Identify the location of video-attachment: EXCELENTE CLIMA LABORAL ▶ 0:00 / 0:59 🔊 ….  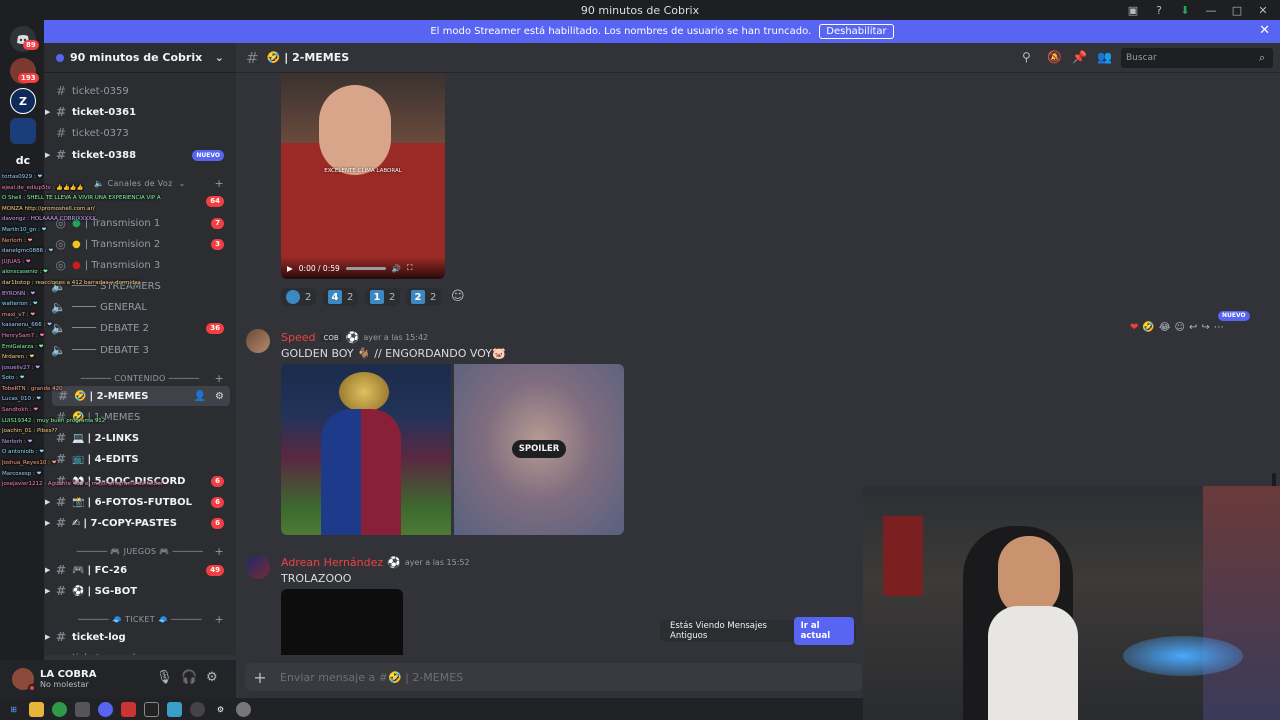
(363, 176).